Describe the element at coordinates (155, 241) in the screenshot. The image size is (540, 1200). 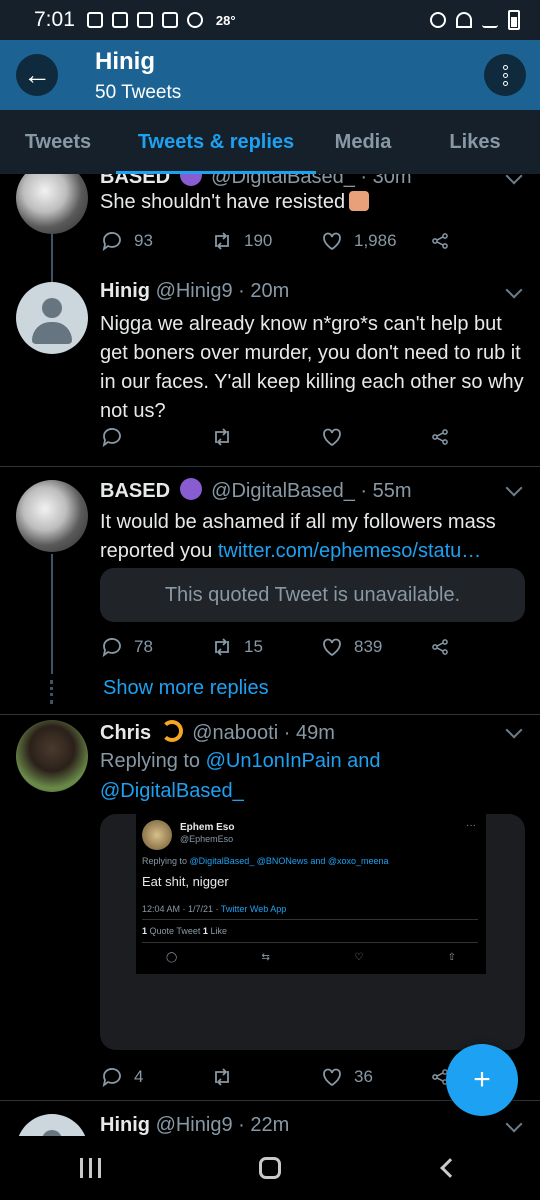
I see `reply-button: 93` at that location.